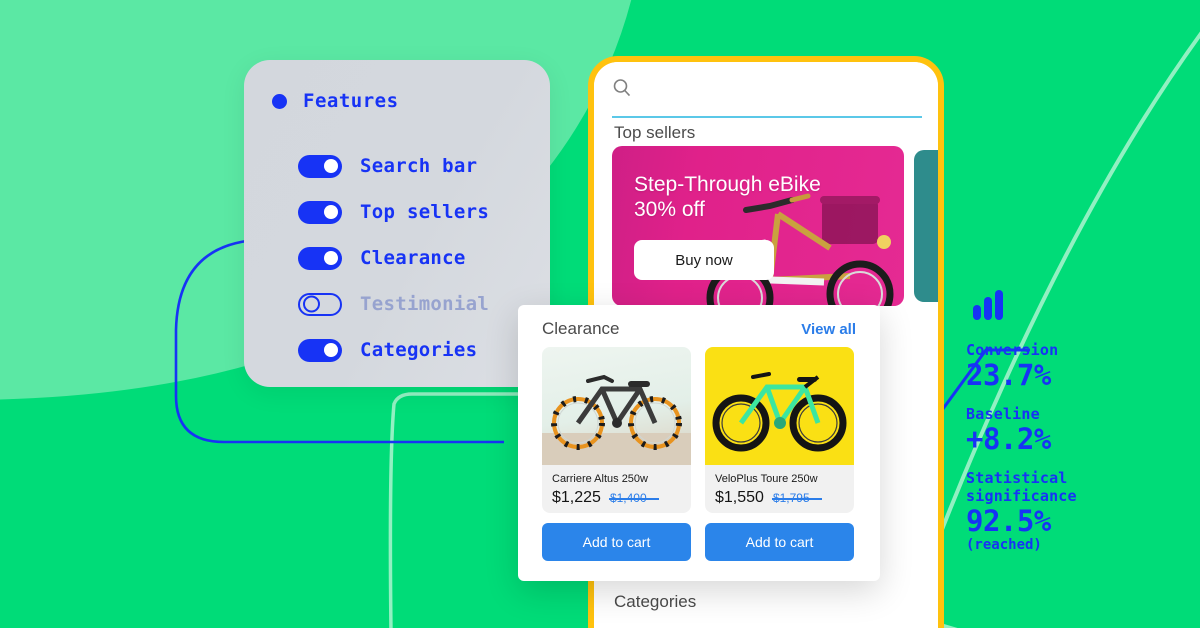 This screenshot has width=1200, height=628. Describe the element at coordinates (419, 166) in the screenshot. I see `feature-label-search-bar: Search bar` at that location.